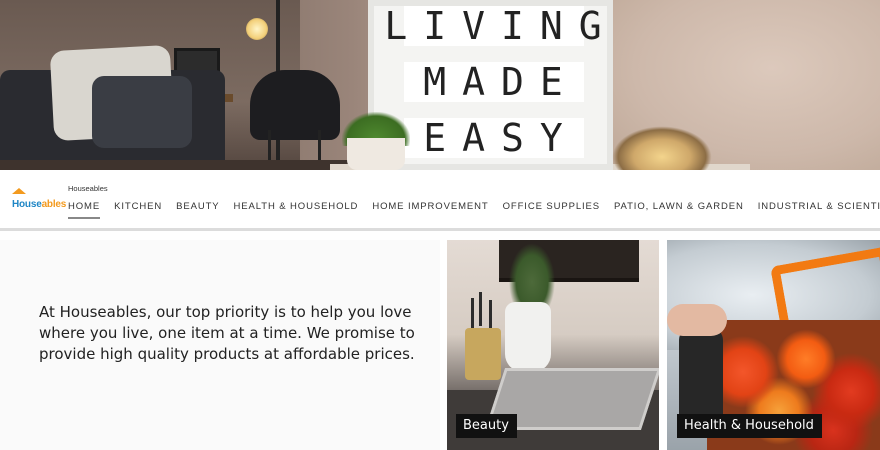 This screenshot has width=880, height=450. Describe the element at coordinates (440, 229) in the screenshot. I see `navbar-divider` at that location.